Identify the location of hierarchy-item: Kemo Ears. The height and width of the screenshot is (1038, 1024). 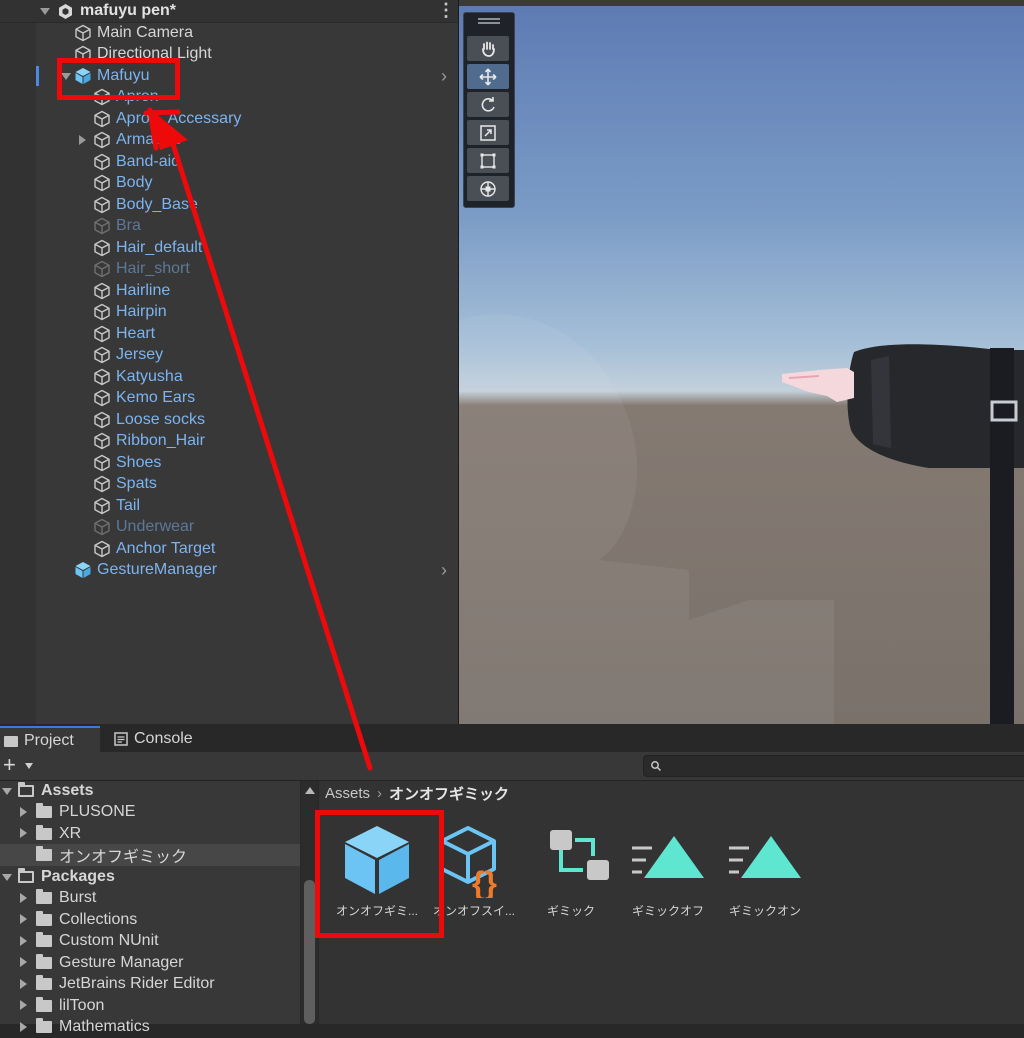
(144, 398).